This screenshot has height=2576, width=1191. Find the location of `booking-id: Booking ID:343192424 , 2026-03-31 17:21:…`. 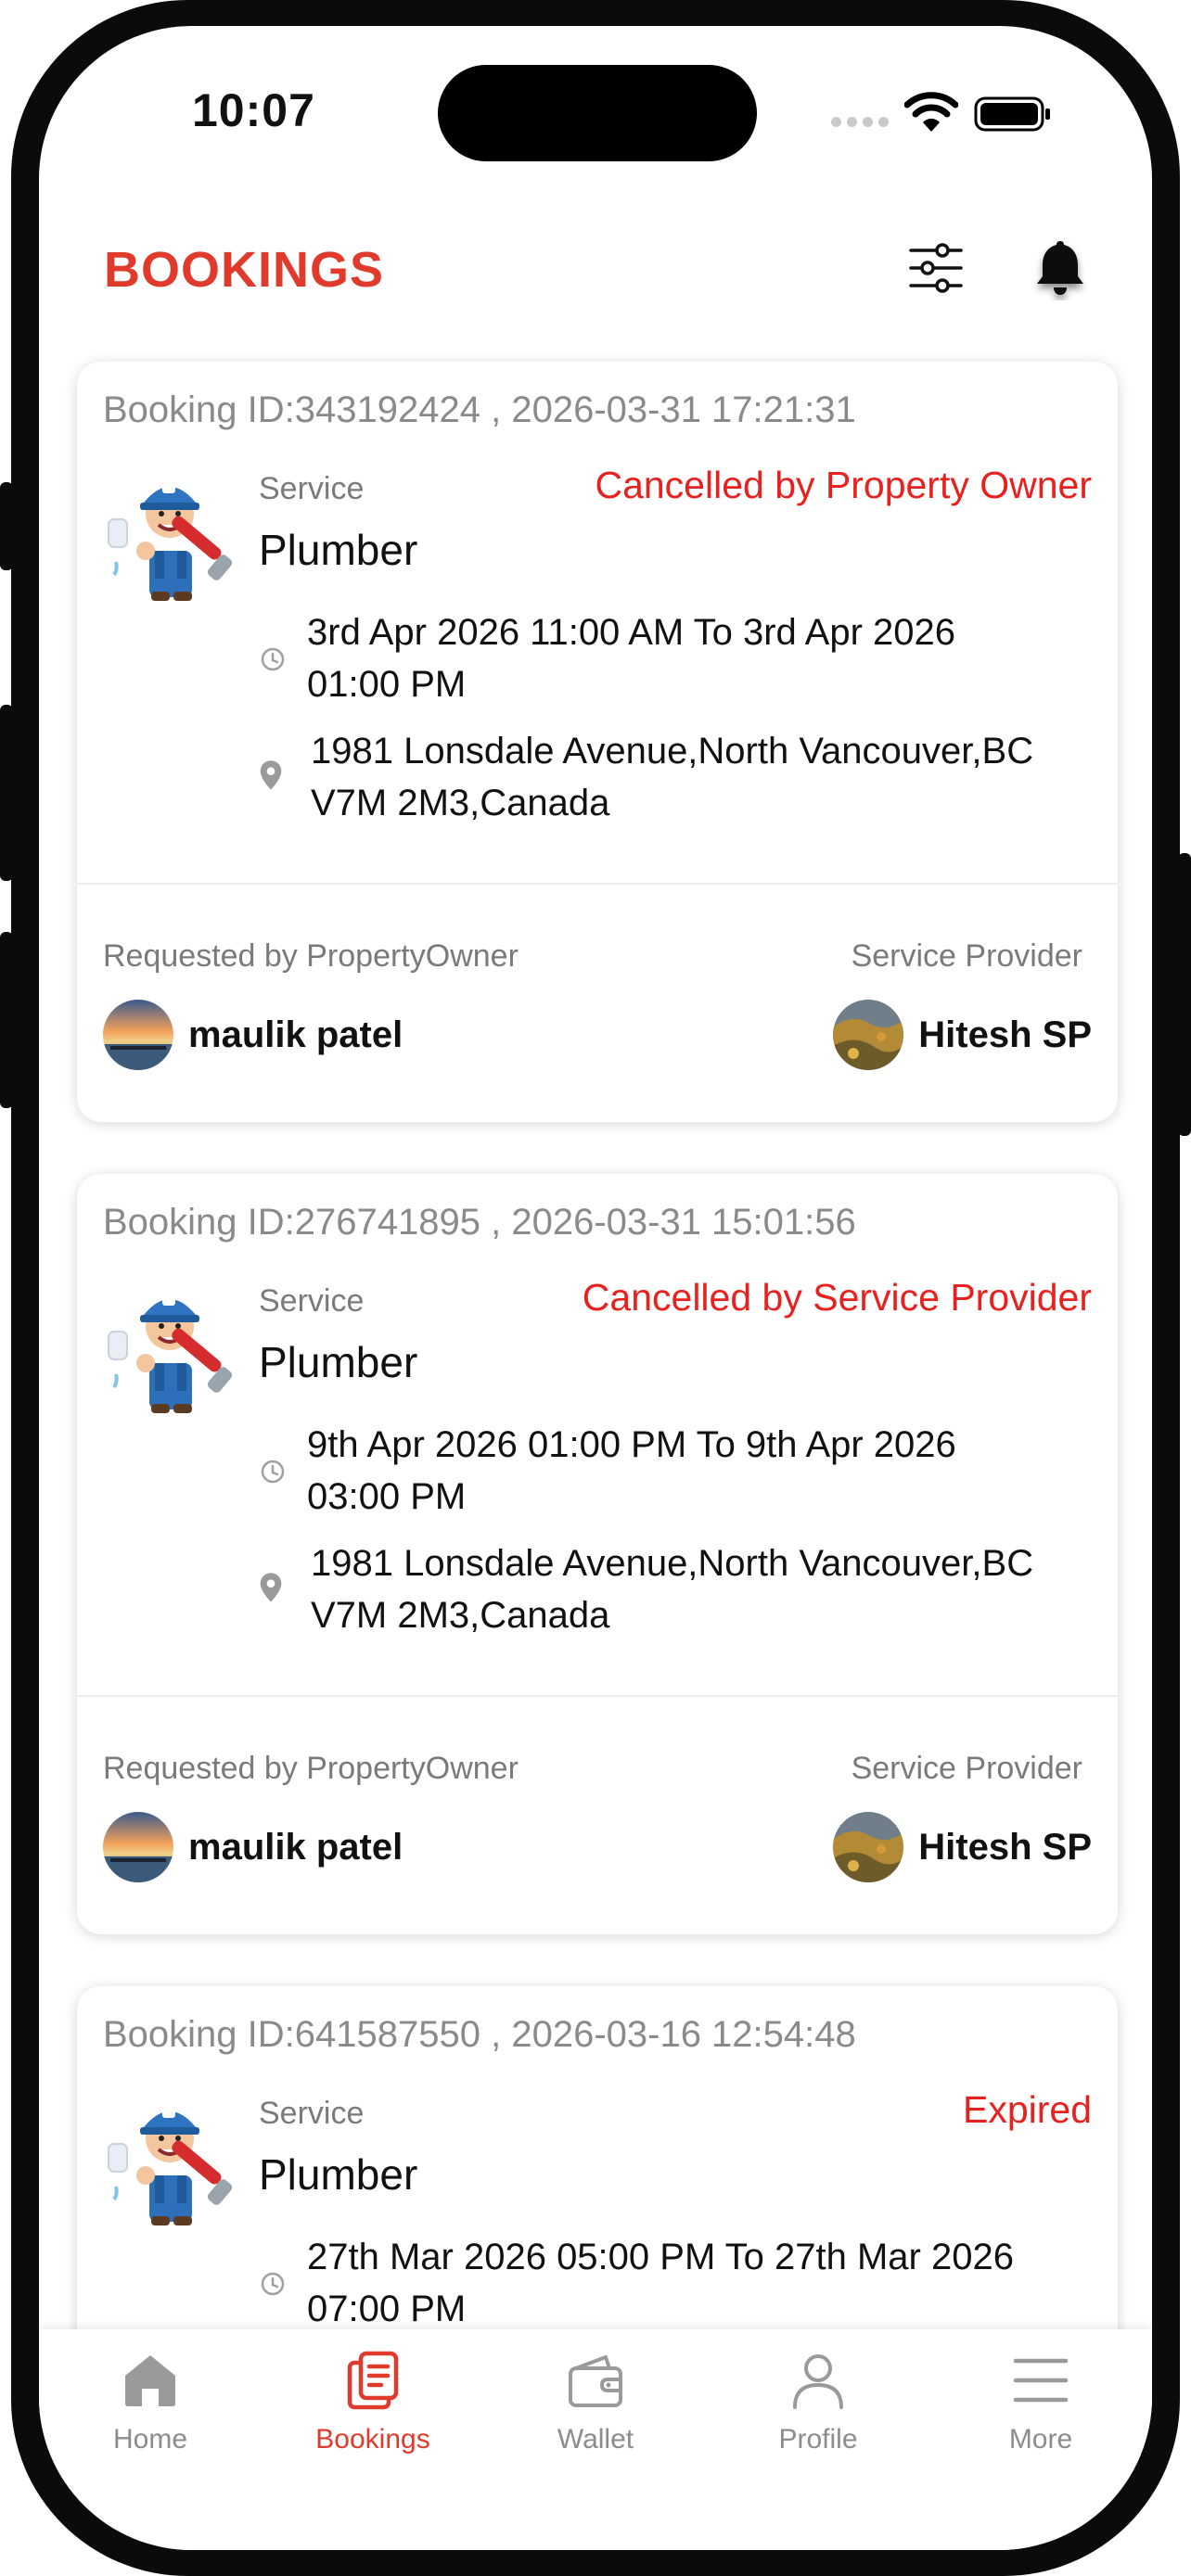

booking-id: Booking ID:343192424 , 2026-03-31 17:21:… is located at coordinates (479, 410).